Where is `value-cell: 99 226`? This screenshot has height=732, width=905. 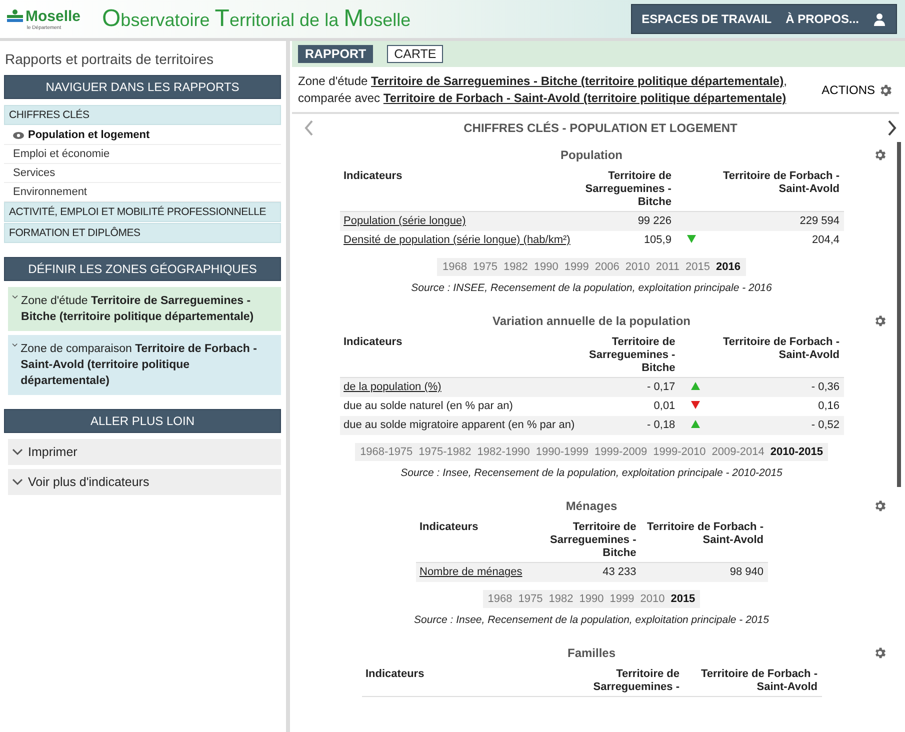 value-cell: 99 226 is located at coordinates (625, 221).